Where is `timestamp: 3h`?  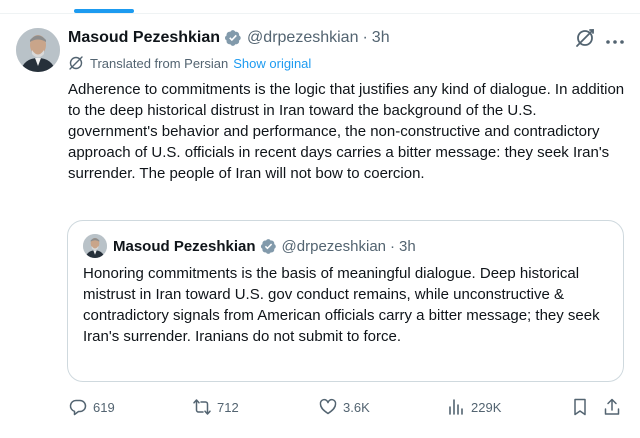 timestamp: 3h is located at coordinates (381, 38).